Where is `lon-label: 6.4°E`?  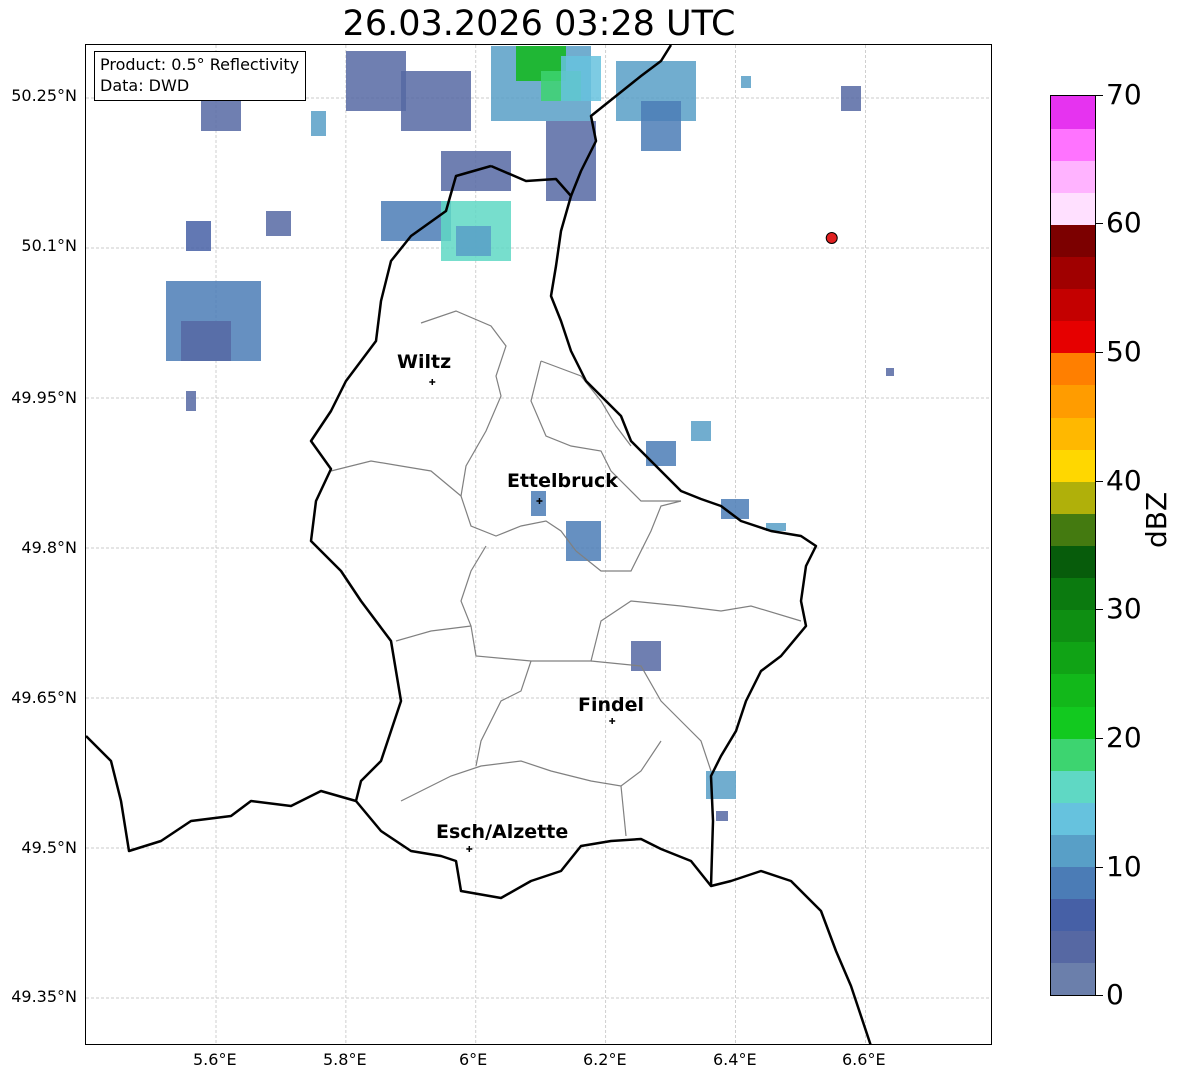 lon-label: 6.4°E is located at coordinates (735, 1059).